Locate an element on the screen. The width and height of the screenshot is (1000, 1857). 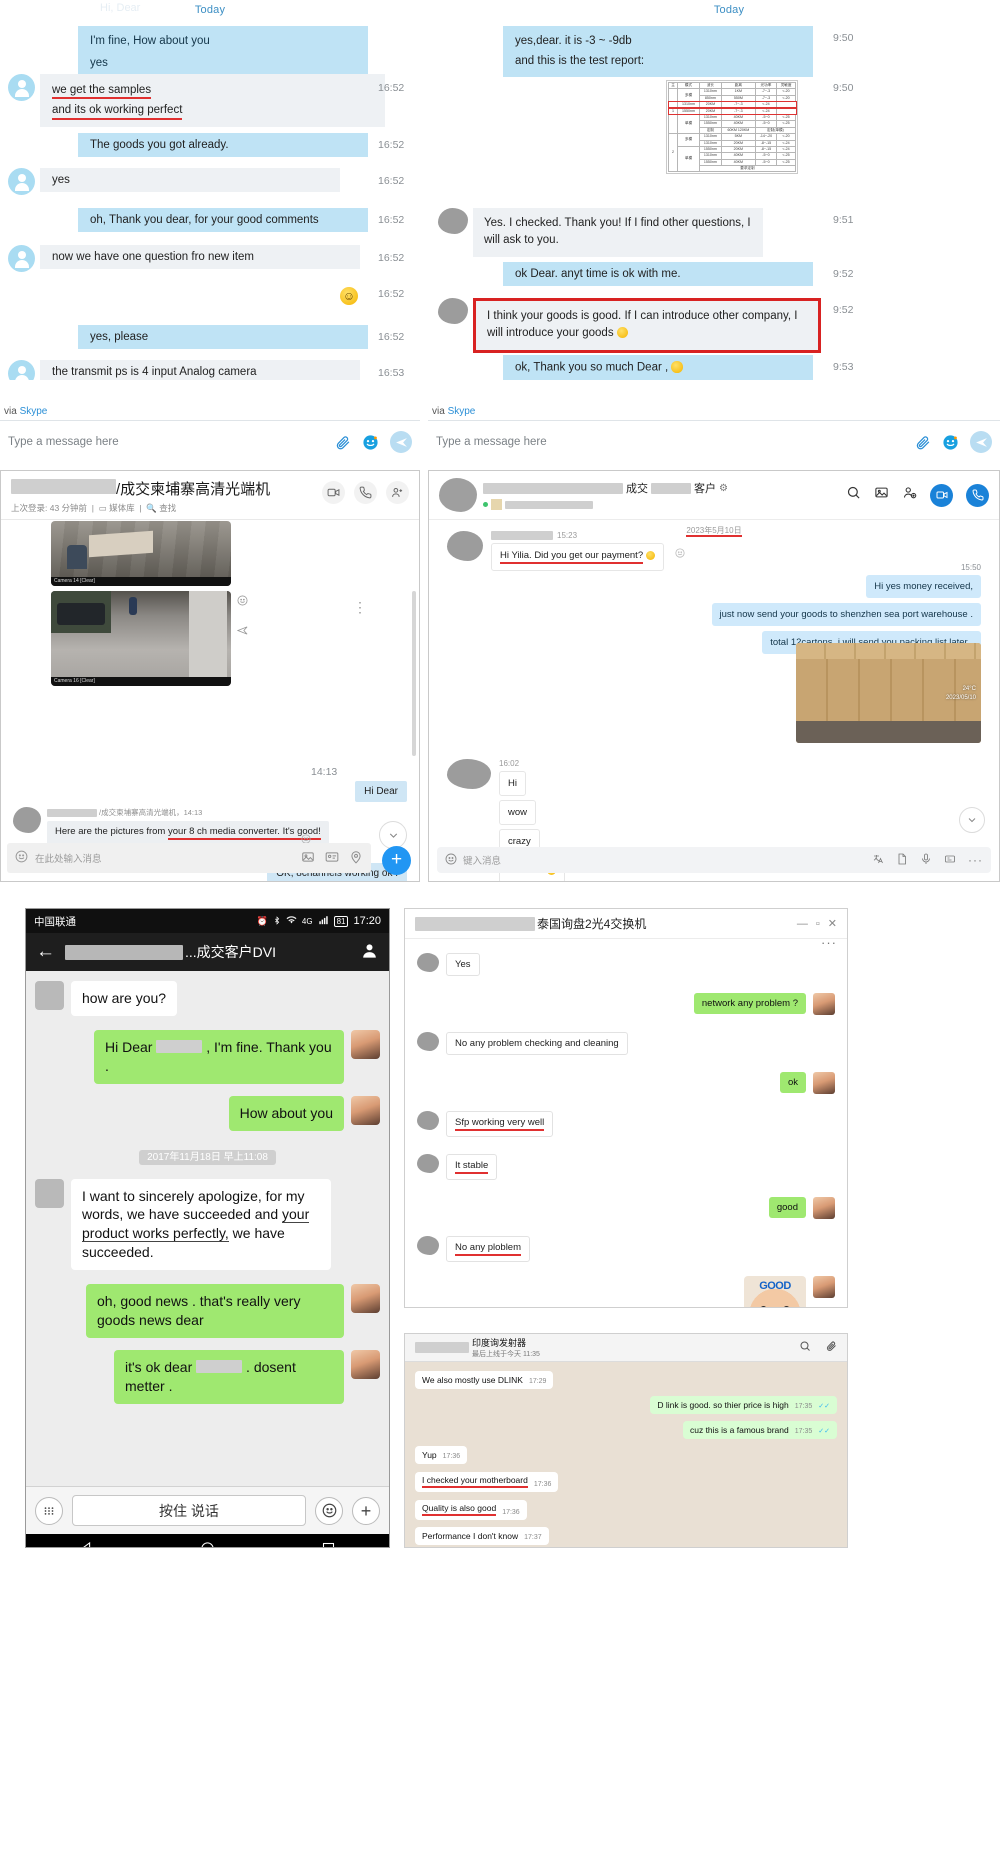
maximize-icon: ▫ is located at coordinates (818, 924).